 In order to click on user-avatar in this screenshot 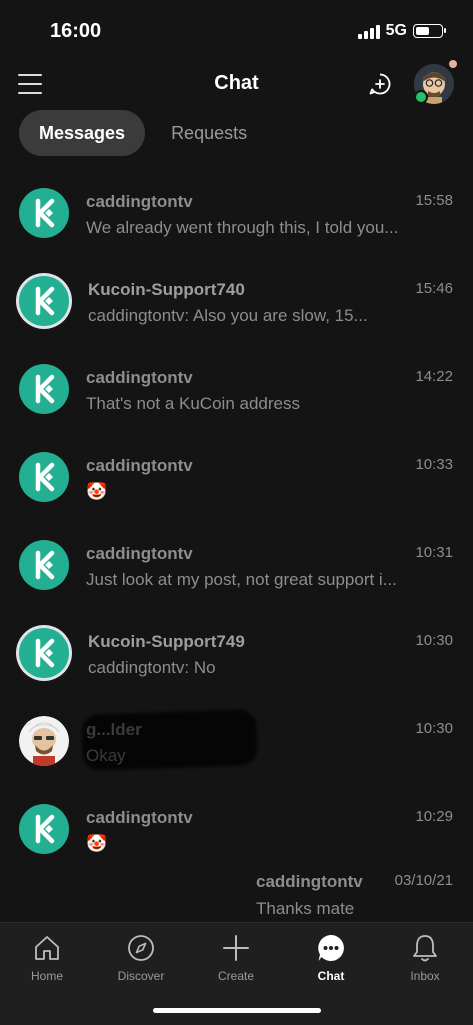, I will do `click(44, 741)`.